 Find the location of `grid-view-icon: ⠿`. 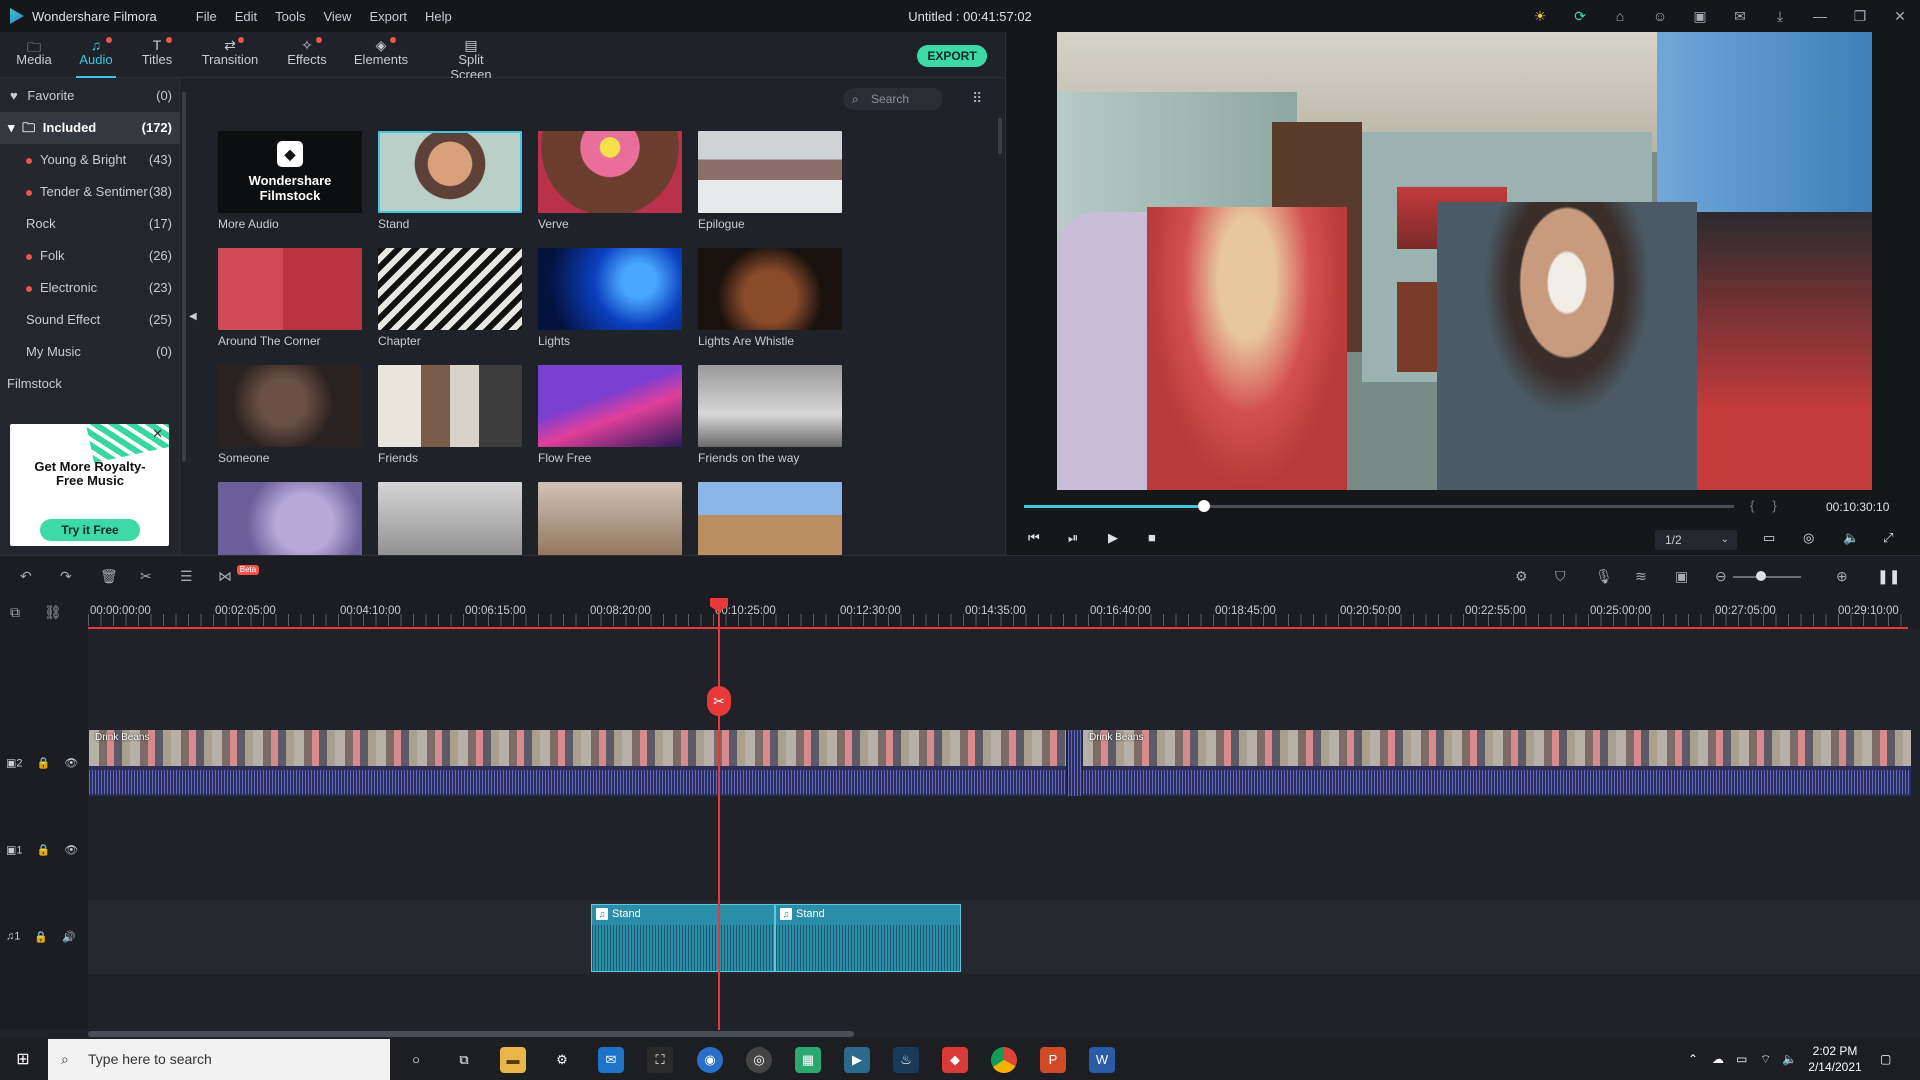

grid-view-icon: ⠿ is located at coordinates (977, 98).